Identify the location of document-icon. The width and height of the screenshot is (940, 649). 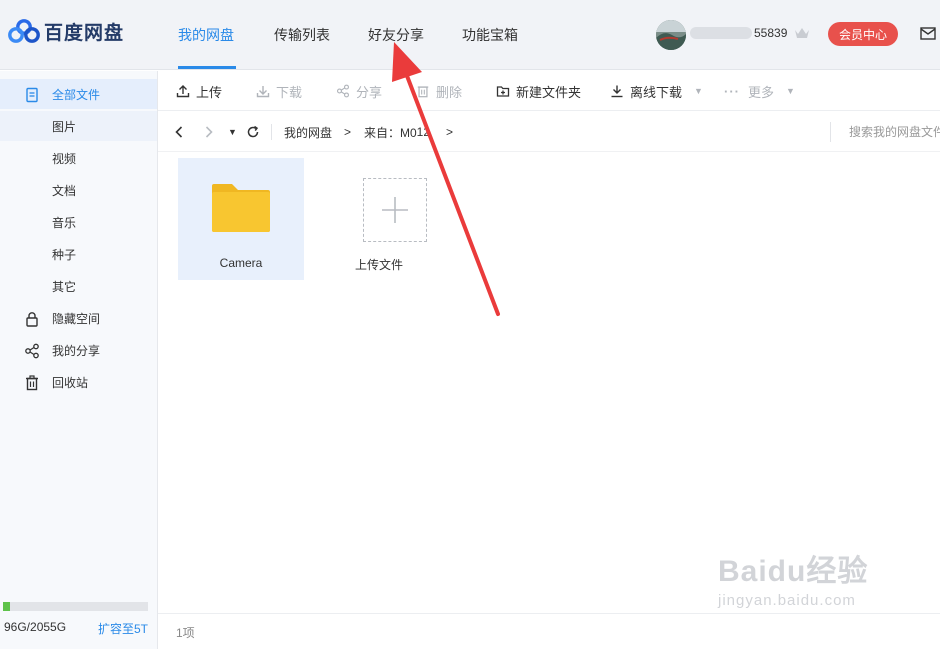
(32, 95).